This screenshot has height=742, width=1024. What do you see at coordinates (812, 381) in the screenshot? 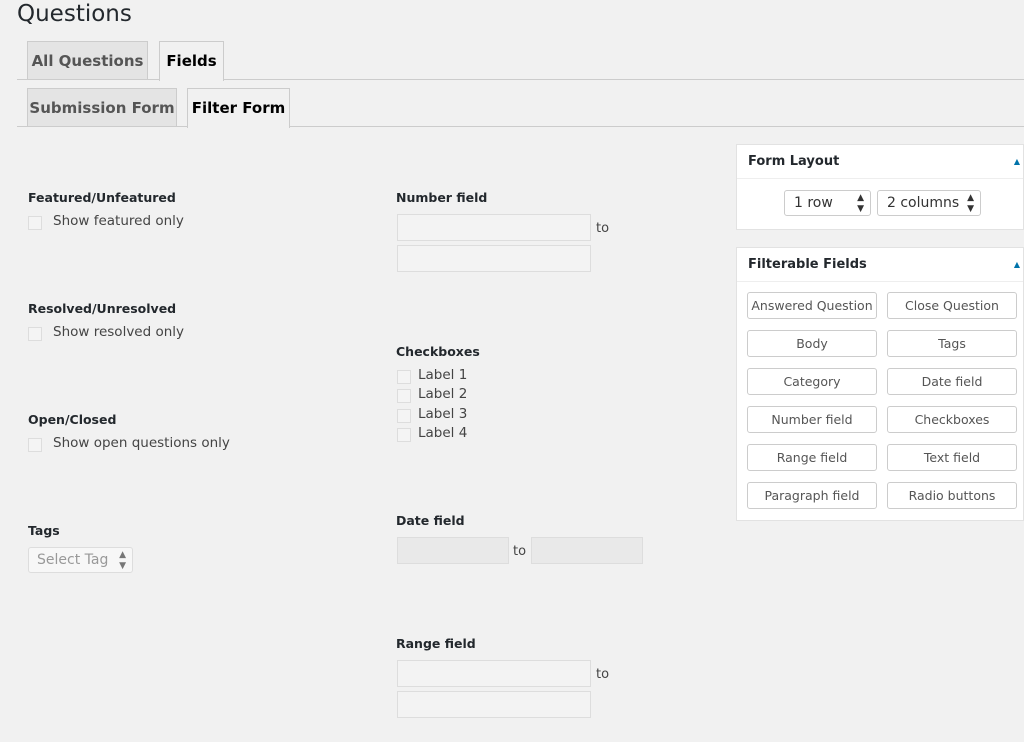
I see `field-button-category: Category` at bounding box center [812, 381].